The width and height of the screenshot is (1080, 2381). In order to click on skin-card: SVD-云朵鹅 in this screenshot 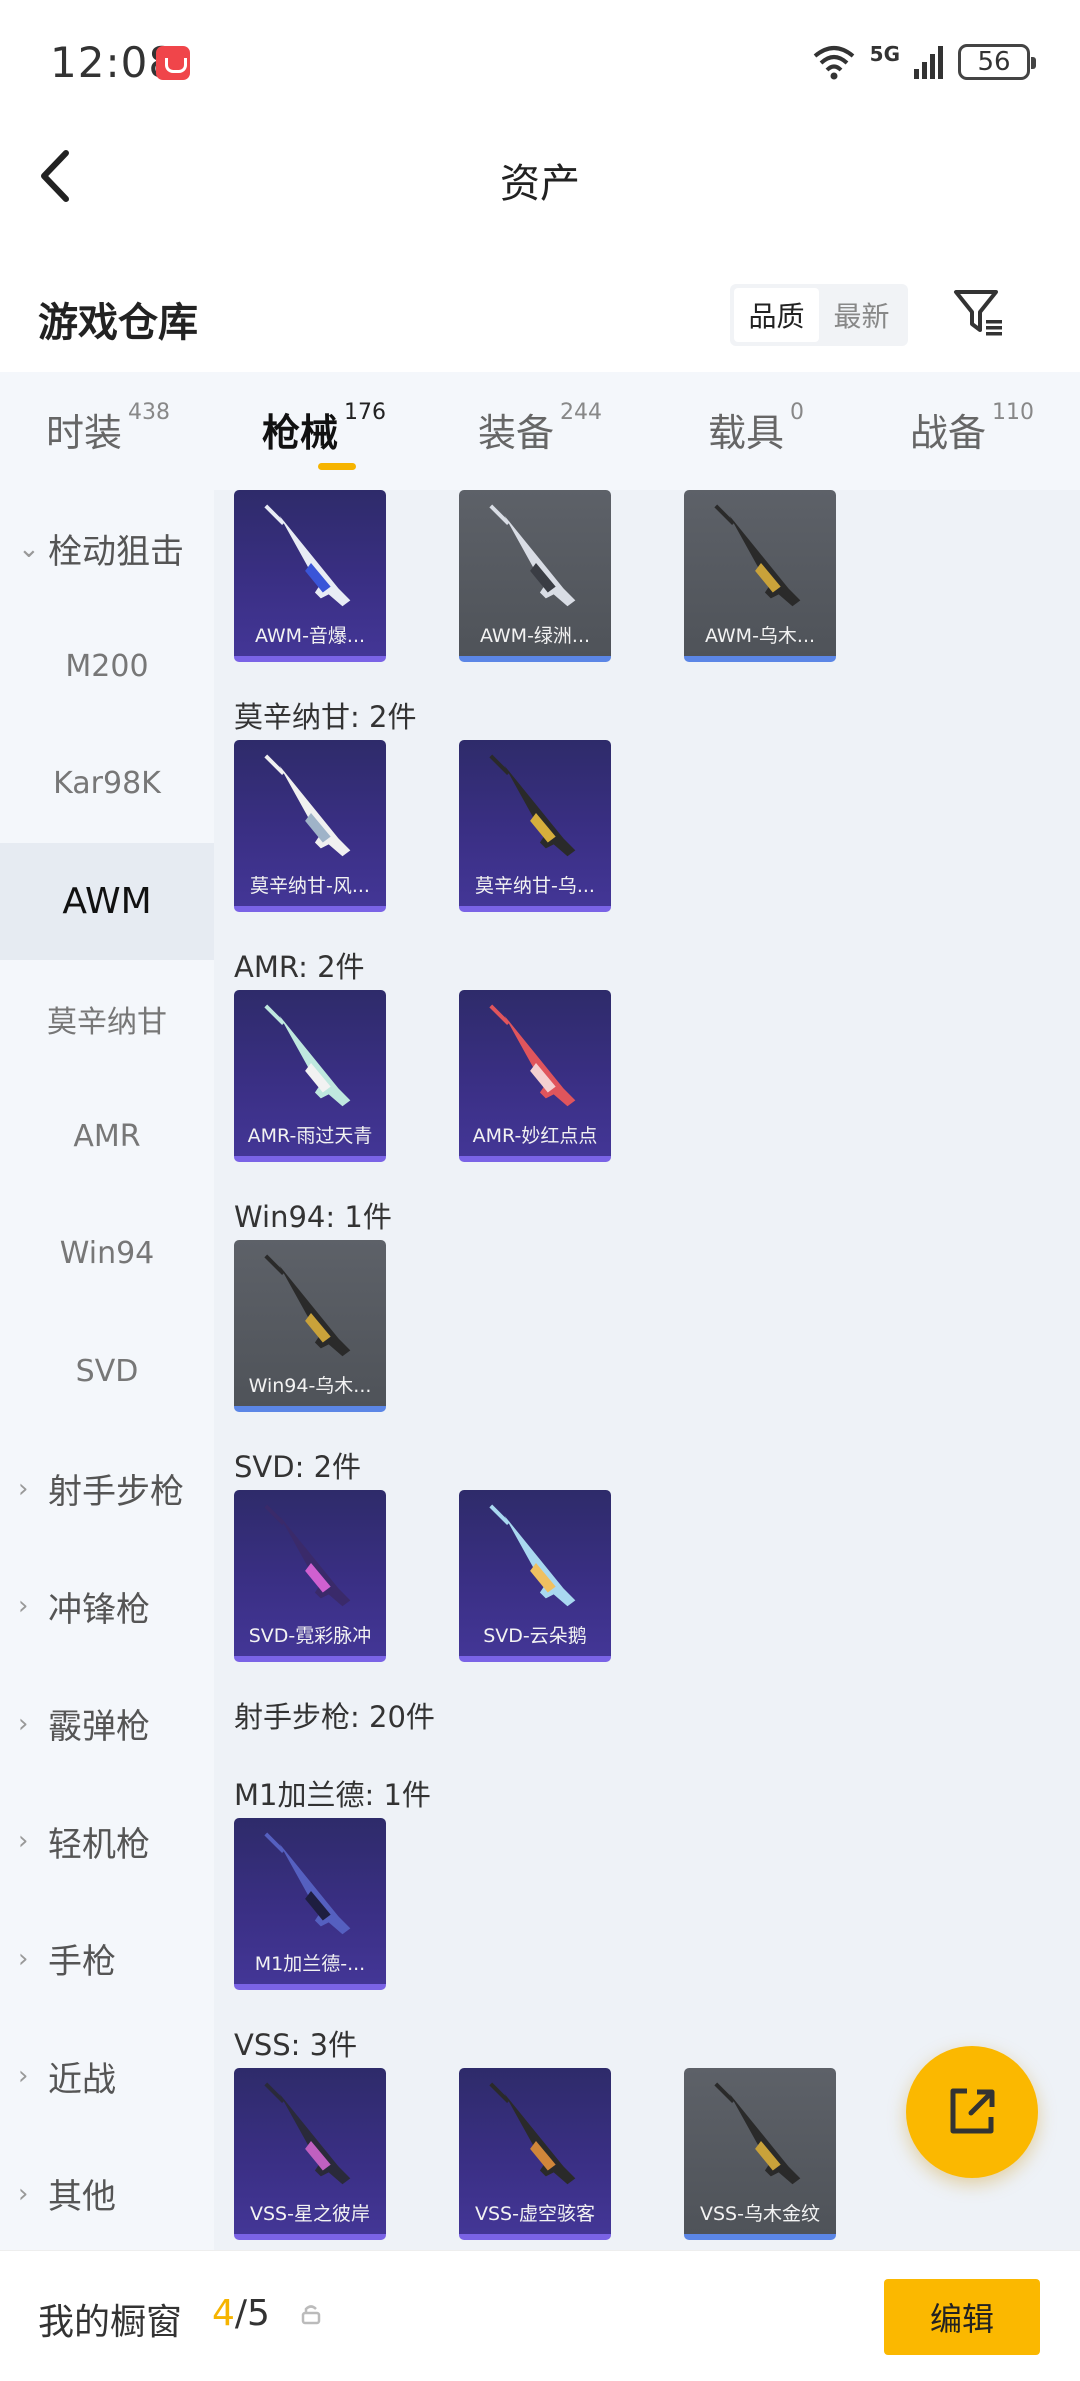, I will do `click(535, 1576)`.